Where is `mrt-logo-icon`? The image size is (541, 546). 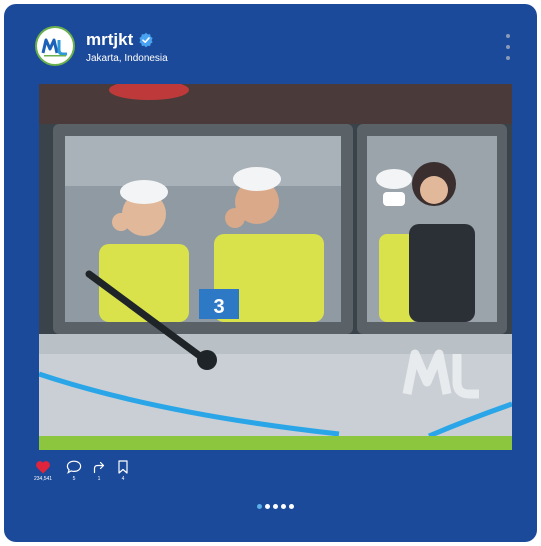
mrt-logo-icon is located at coordinates (54, 47).